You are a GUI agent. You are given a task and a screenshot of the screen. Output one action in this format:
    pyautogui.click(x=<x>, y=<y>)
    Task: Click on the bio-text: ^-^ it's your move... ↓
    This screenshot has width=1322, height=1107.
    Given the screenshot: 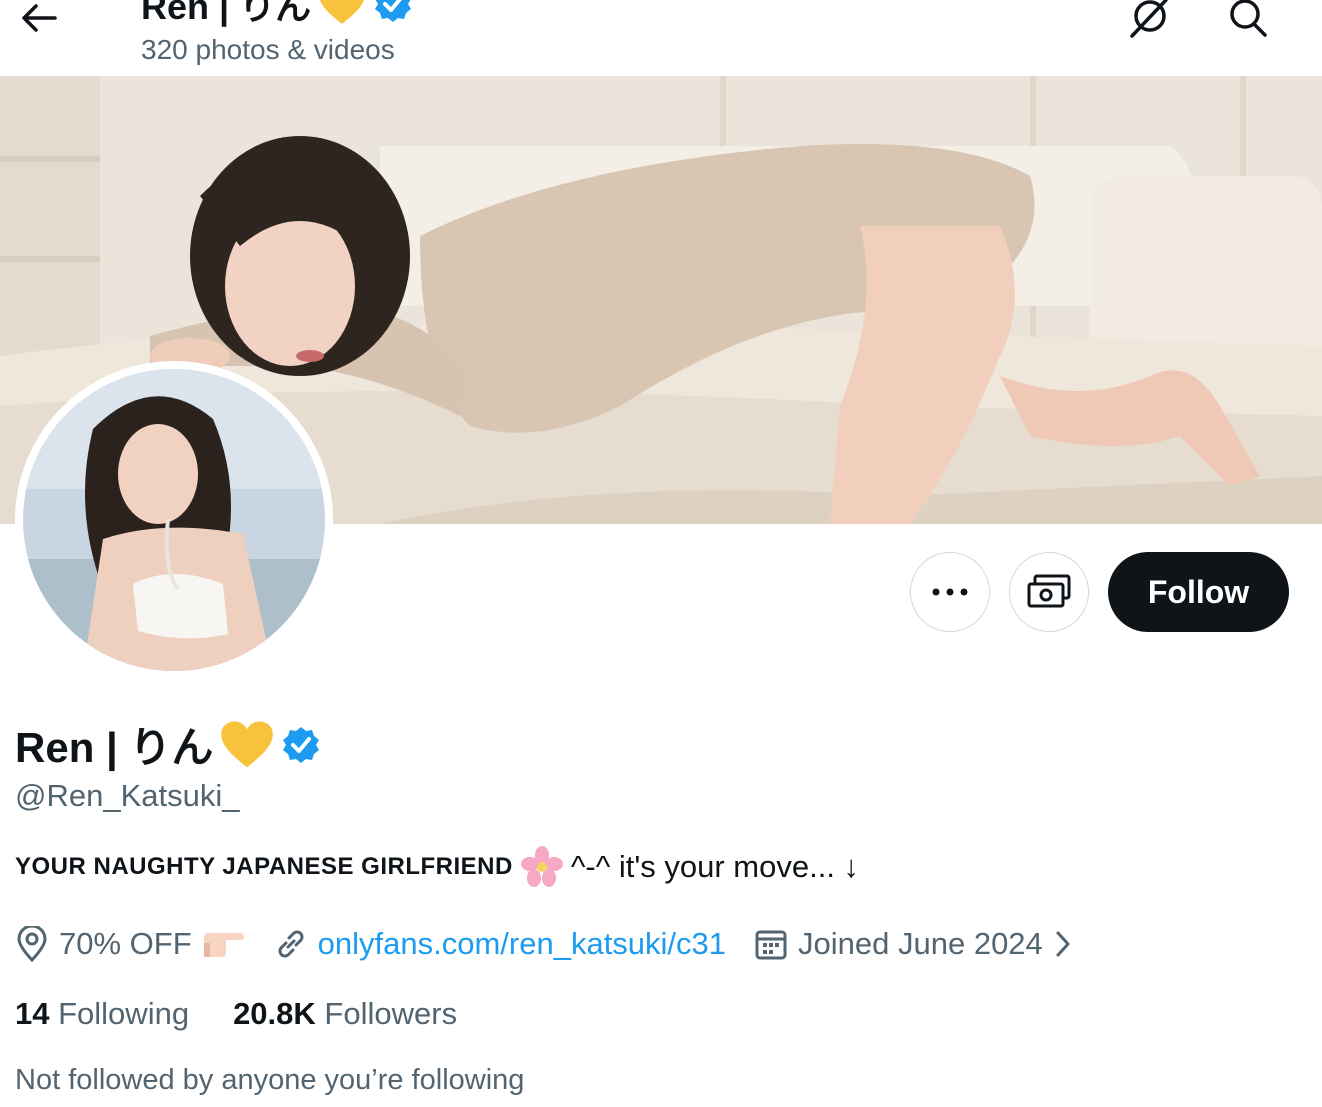 What is the action you would take?
    pyautogui.click(x=715, y=866)
    